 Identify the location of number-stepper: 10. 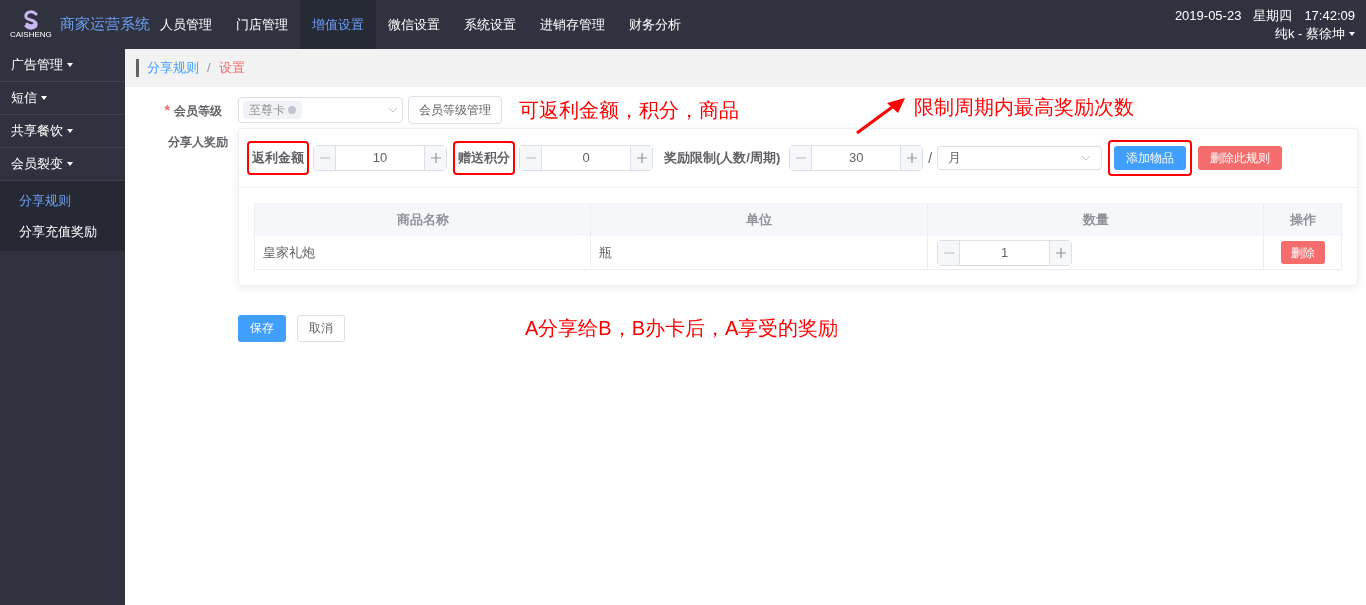
(380, 158).